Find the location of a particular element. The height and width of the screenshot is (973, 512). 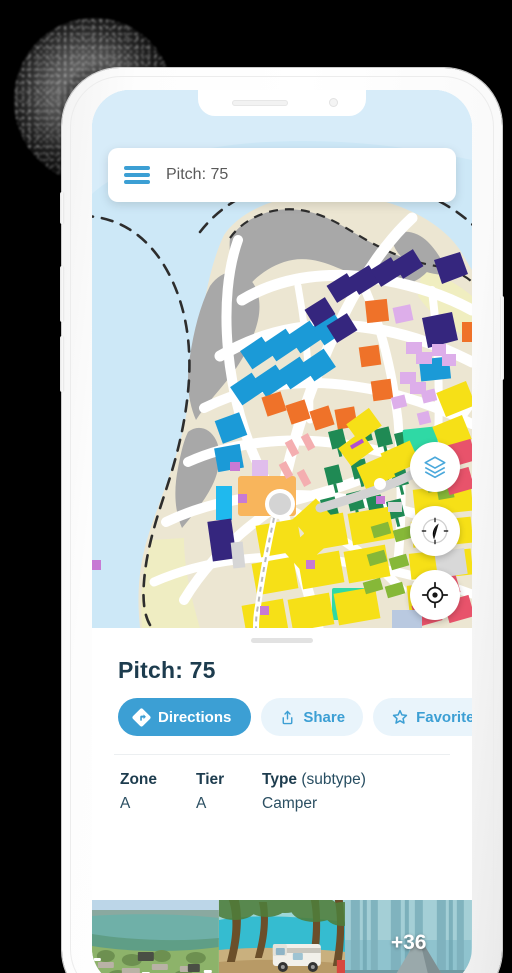

phone-volume-down-button is located at coordinates (62, 364).